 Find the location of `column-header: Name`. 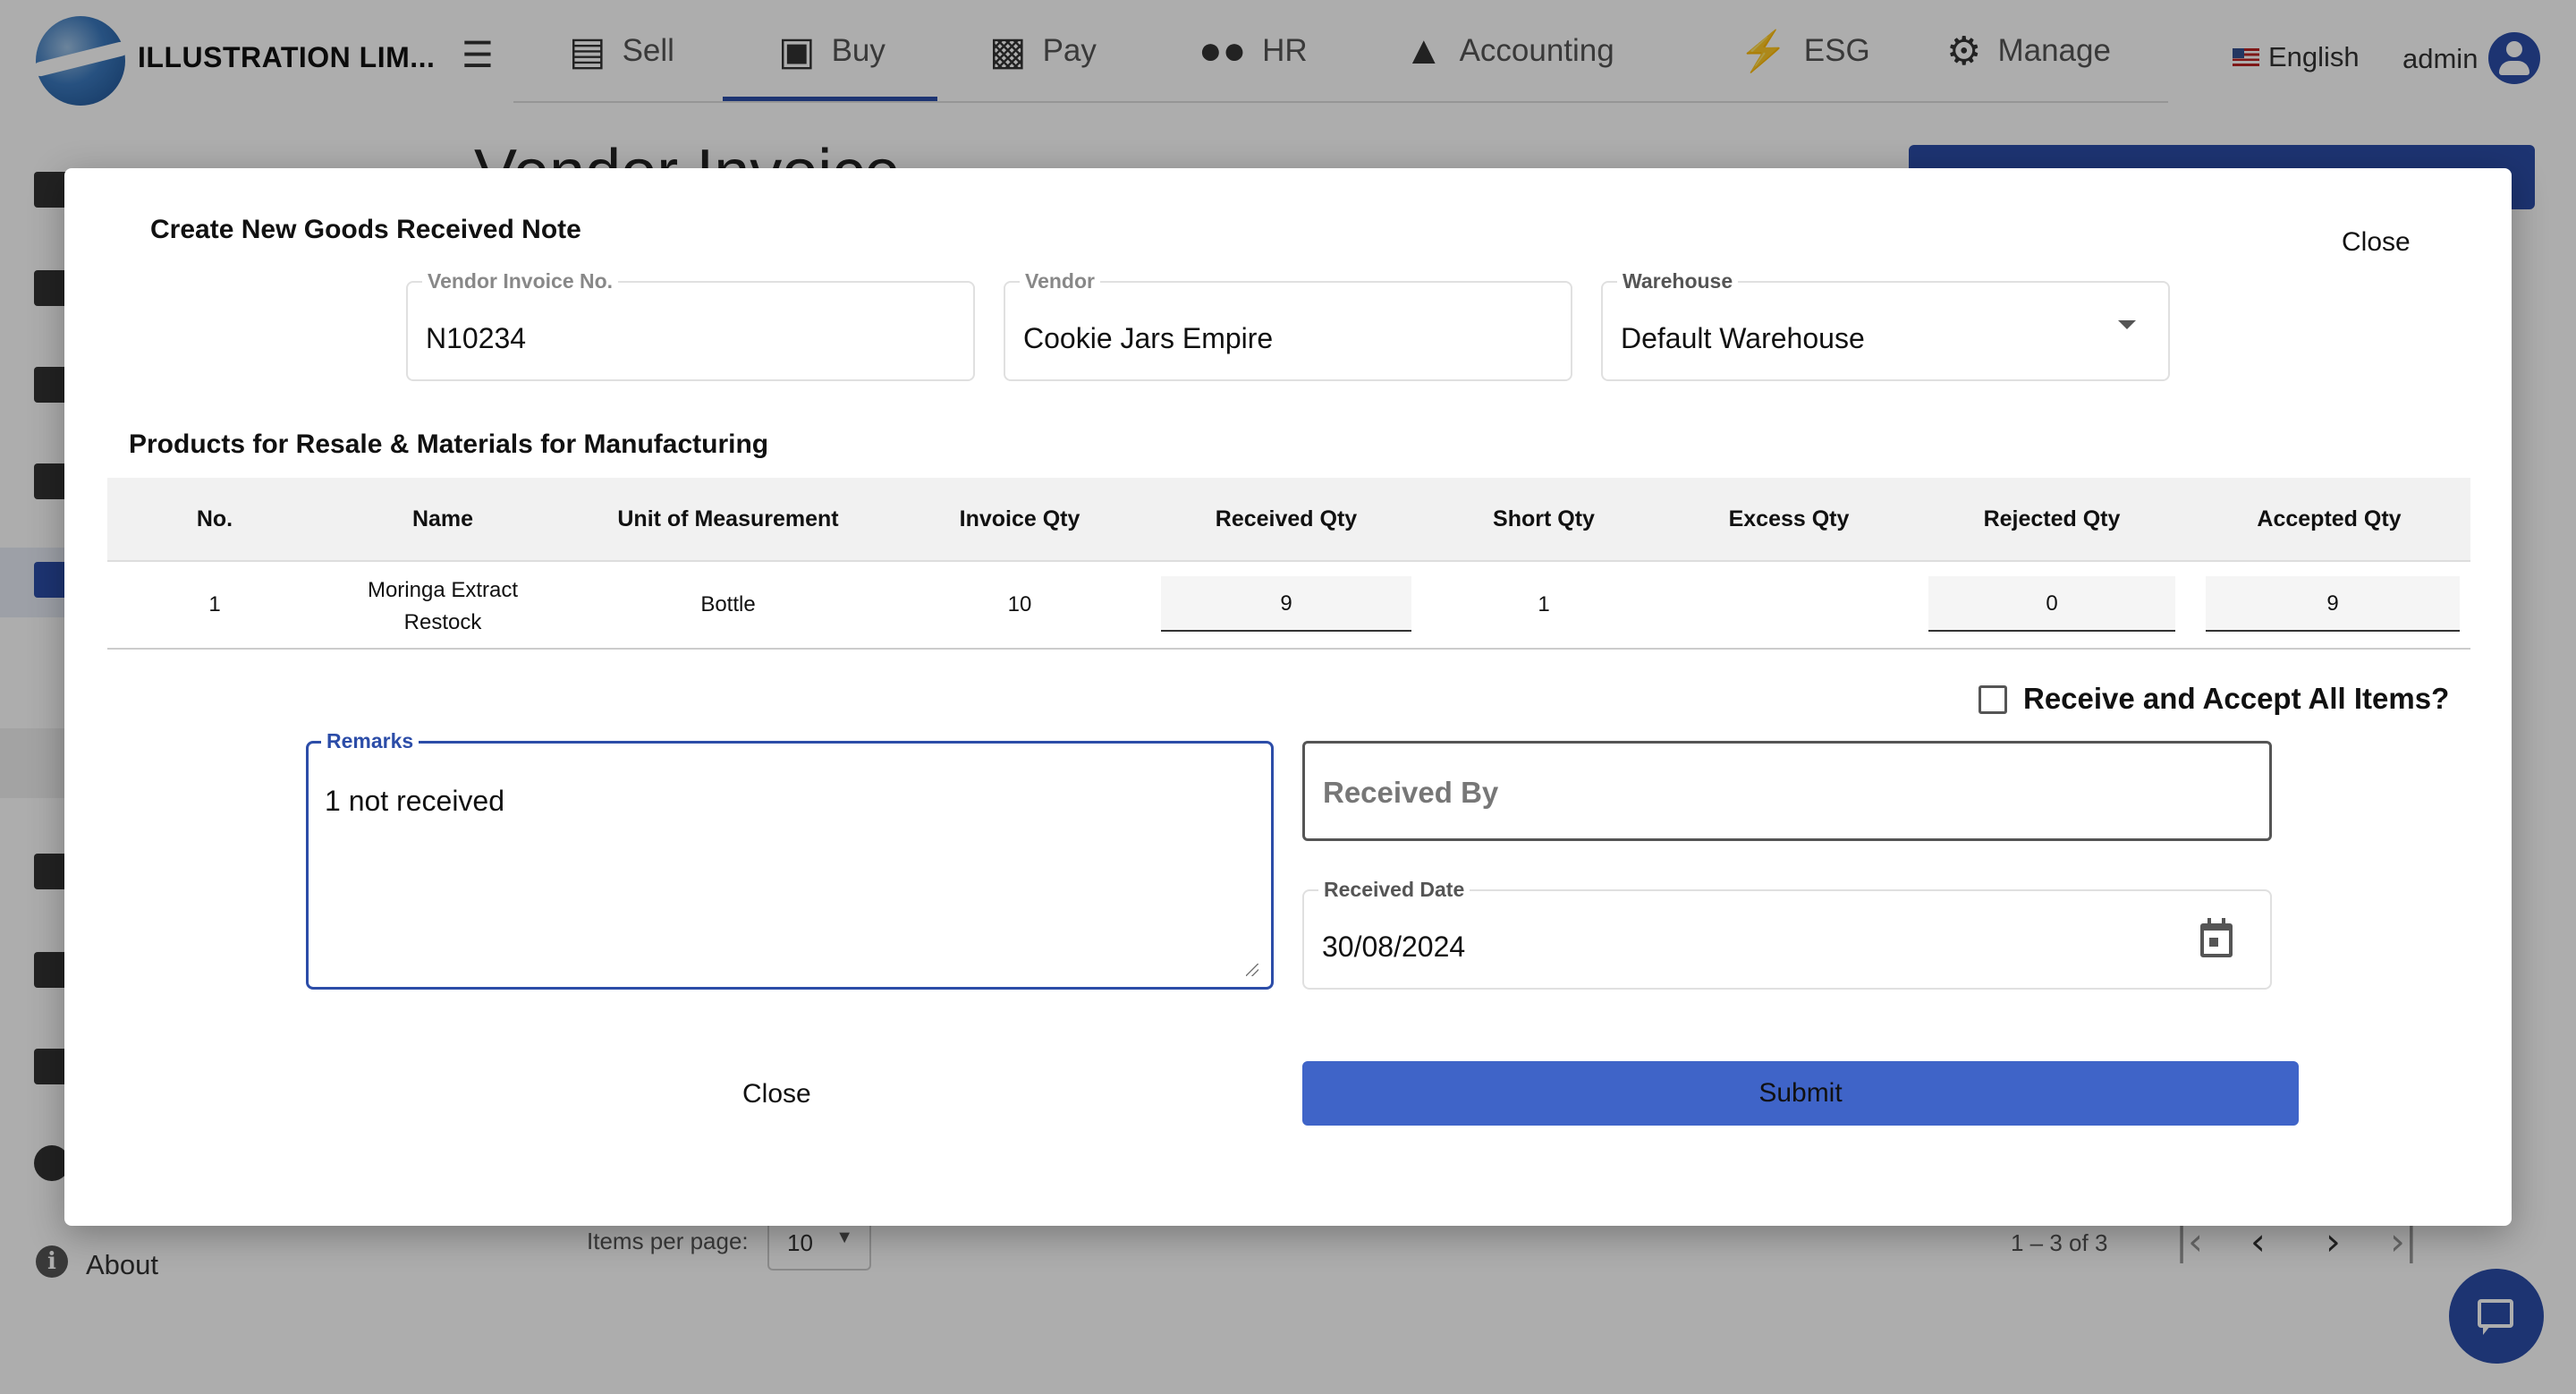

column-header: Name is located at coordinates (442, 518).